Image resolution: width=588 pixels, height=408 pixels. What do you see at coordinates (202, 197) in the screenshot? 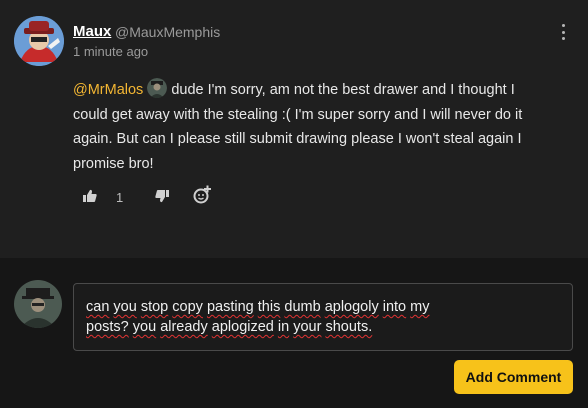
I see `add-emoji-icon` at bounding box center [202, 197].